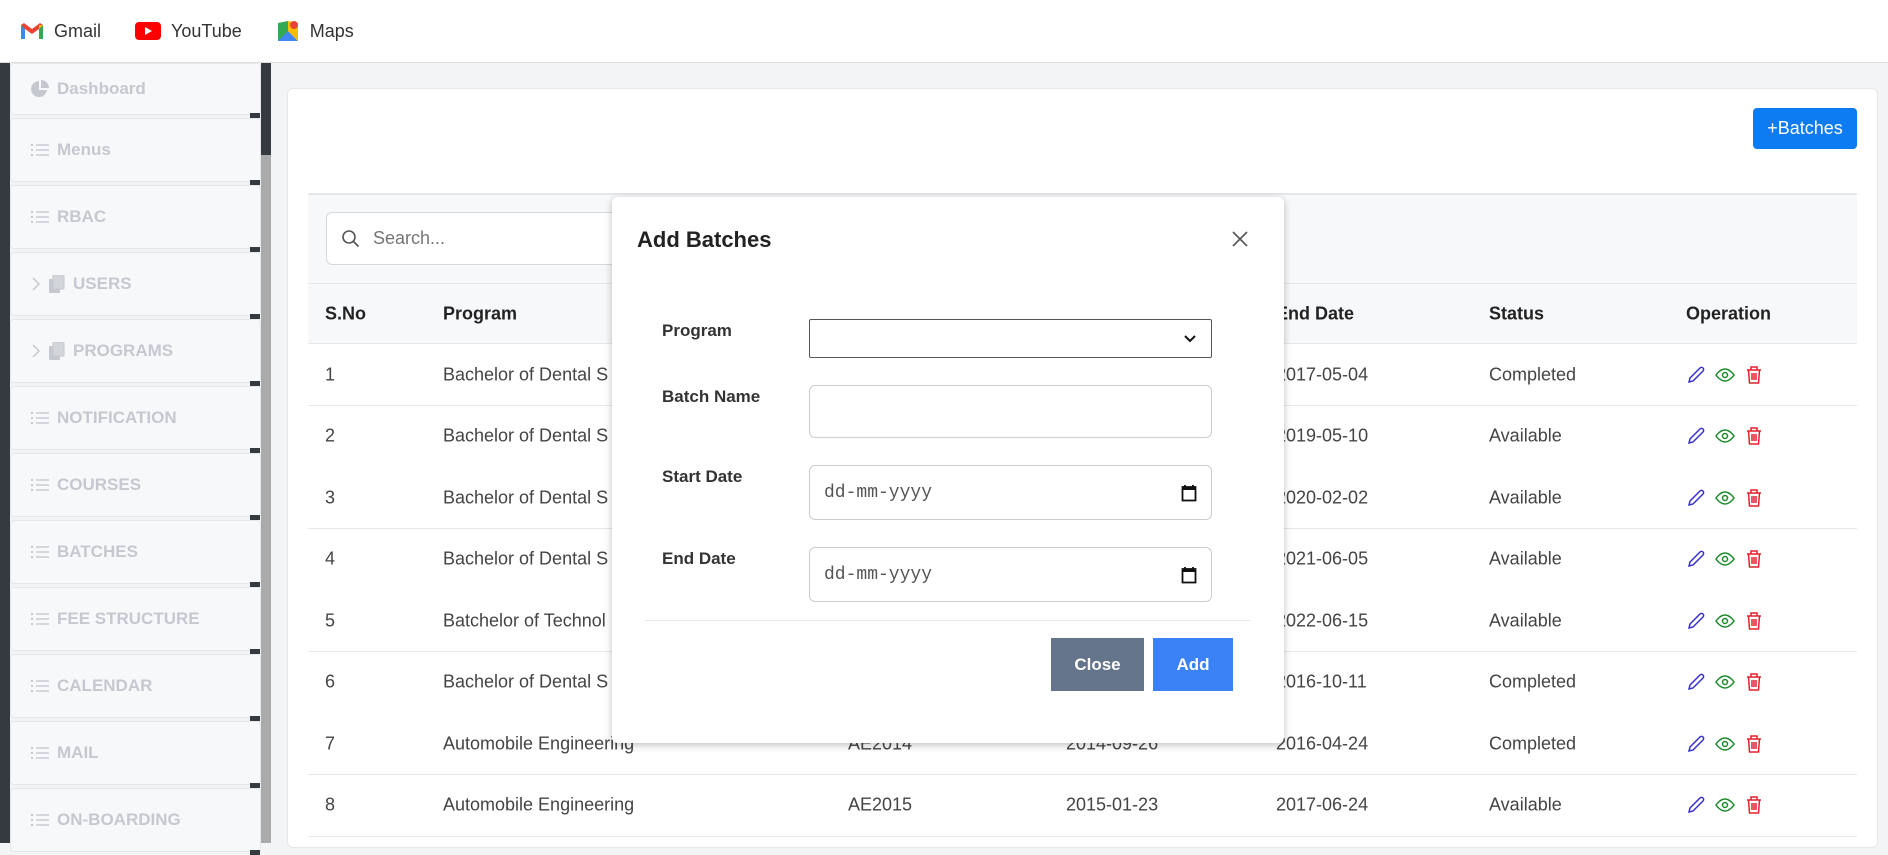  What do you see at coordinates (266, 109) in the screenshot?
I see `sidebar-scrollbar-thumb` at bounding box center [266, 109].